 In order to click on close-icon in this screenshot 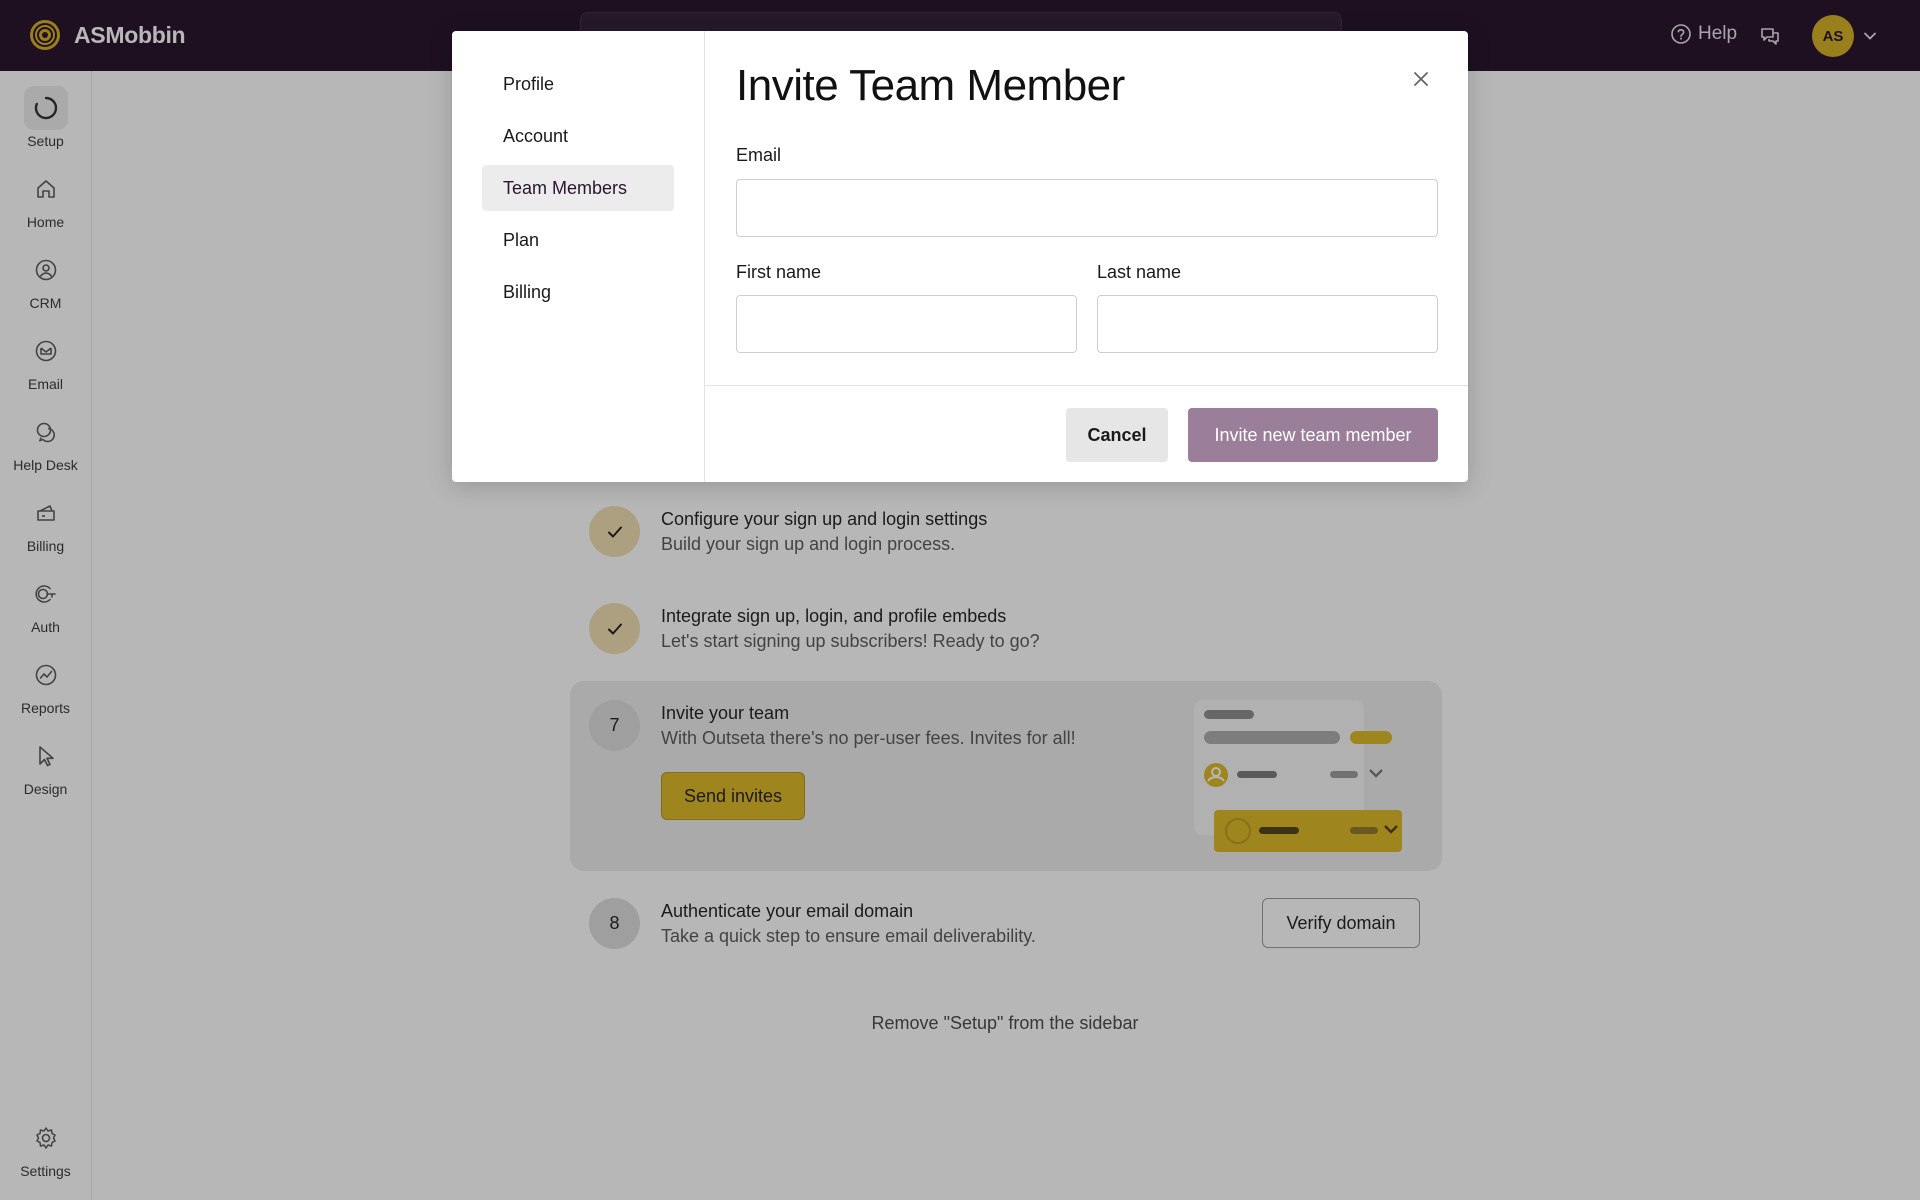, I will do `click(1421, 79)`.